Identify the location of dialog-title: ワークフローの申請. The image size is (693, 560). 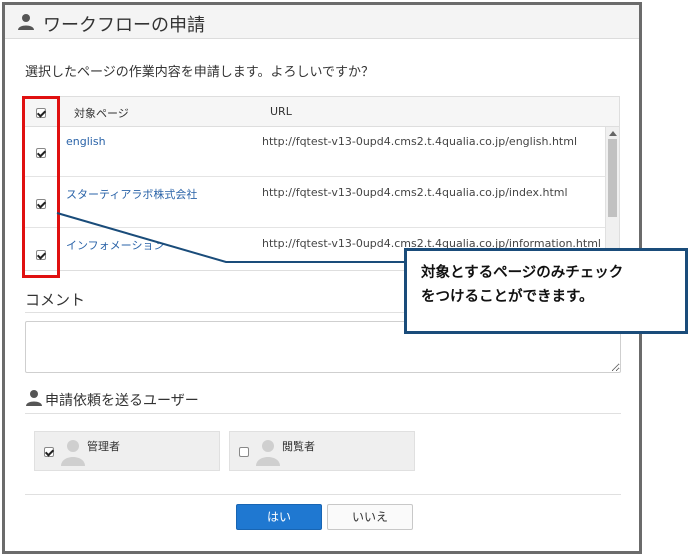
(124, 25).